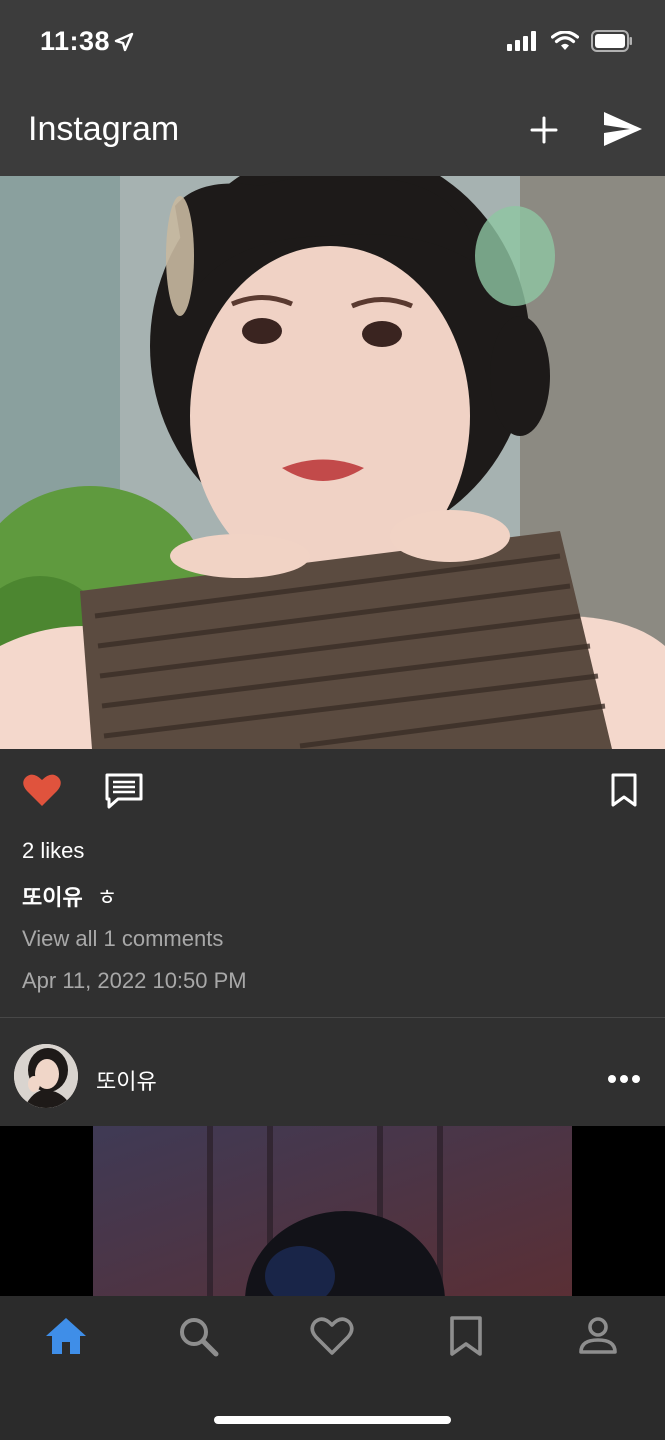 The width and height of the screenshot is (665, 1440). Describe the element at coordinates (332, 1420) in the screenshot. I see `home-indicator` at that location.